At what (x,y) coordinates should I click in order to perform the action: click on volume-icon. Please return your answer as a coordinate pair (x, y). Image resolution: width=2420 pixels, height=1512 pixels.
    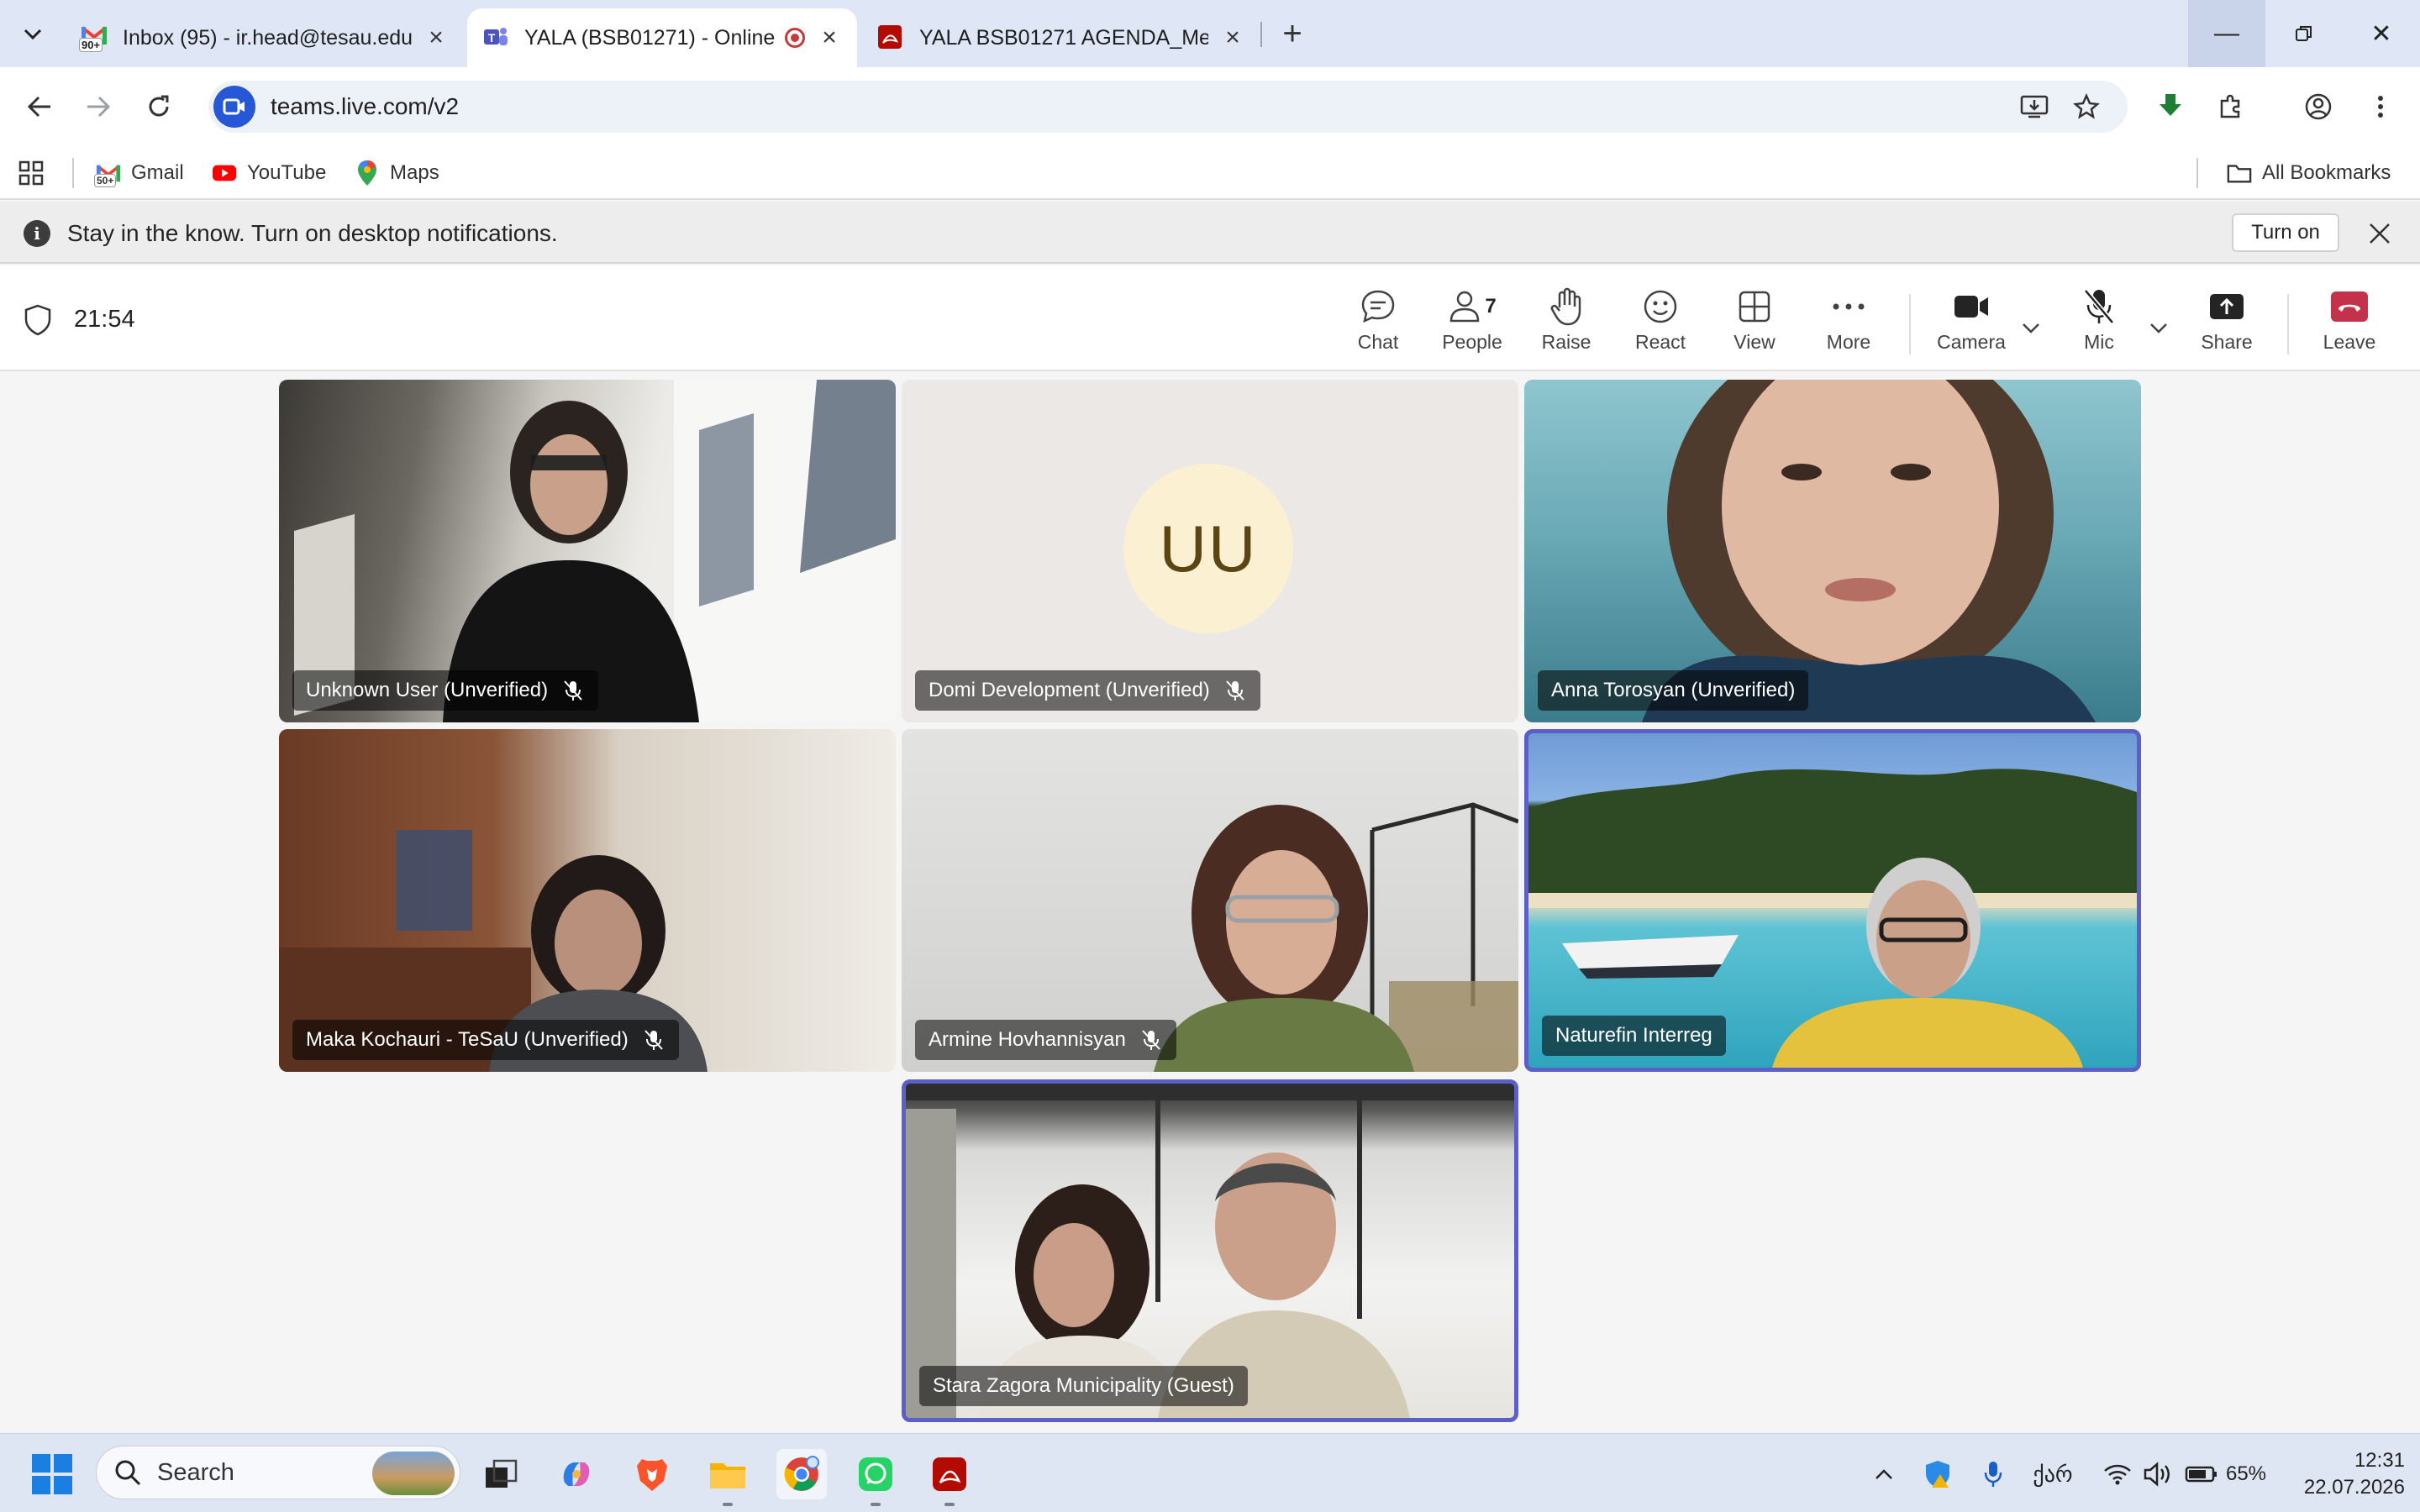
    Looking at the image, I should click on (2158, 1474).